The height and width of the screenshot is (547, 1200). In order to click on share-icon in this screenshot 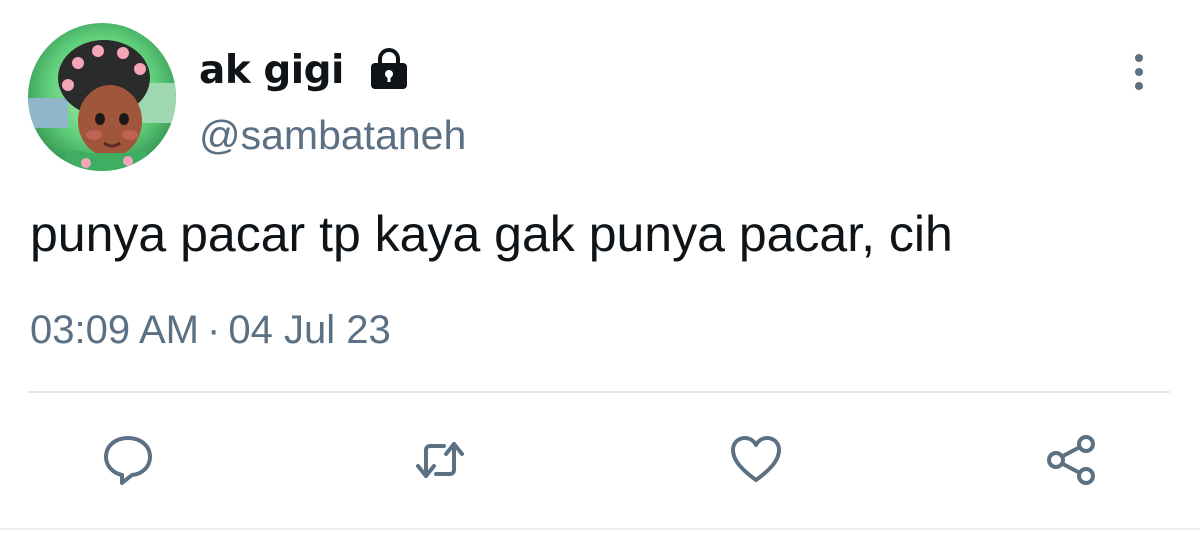, I will do `click(1071, 460)`.